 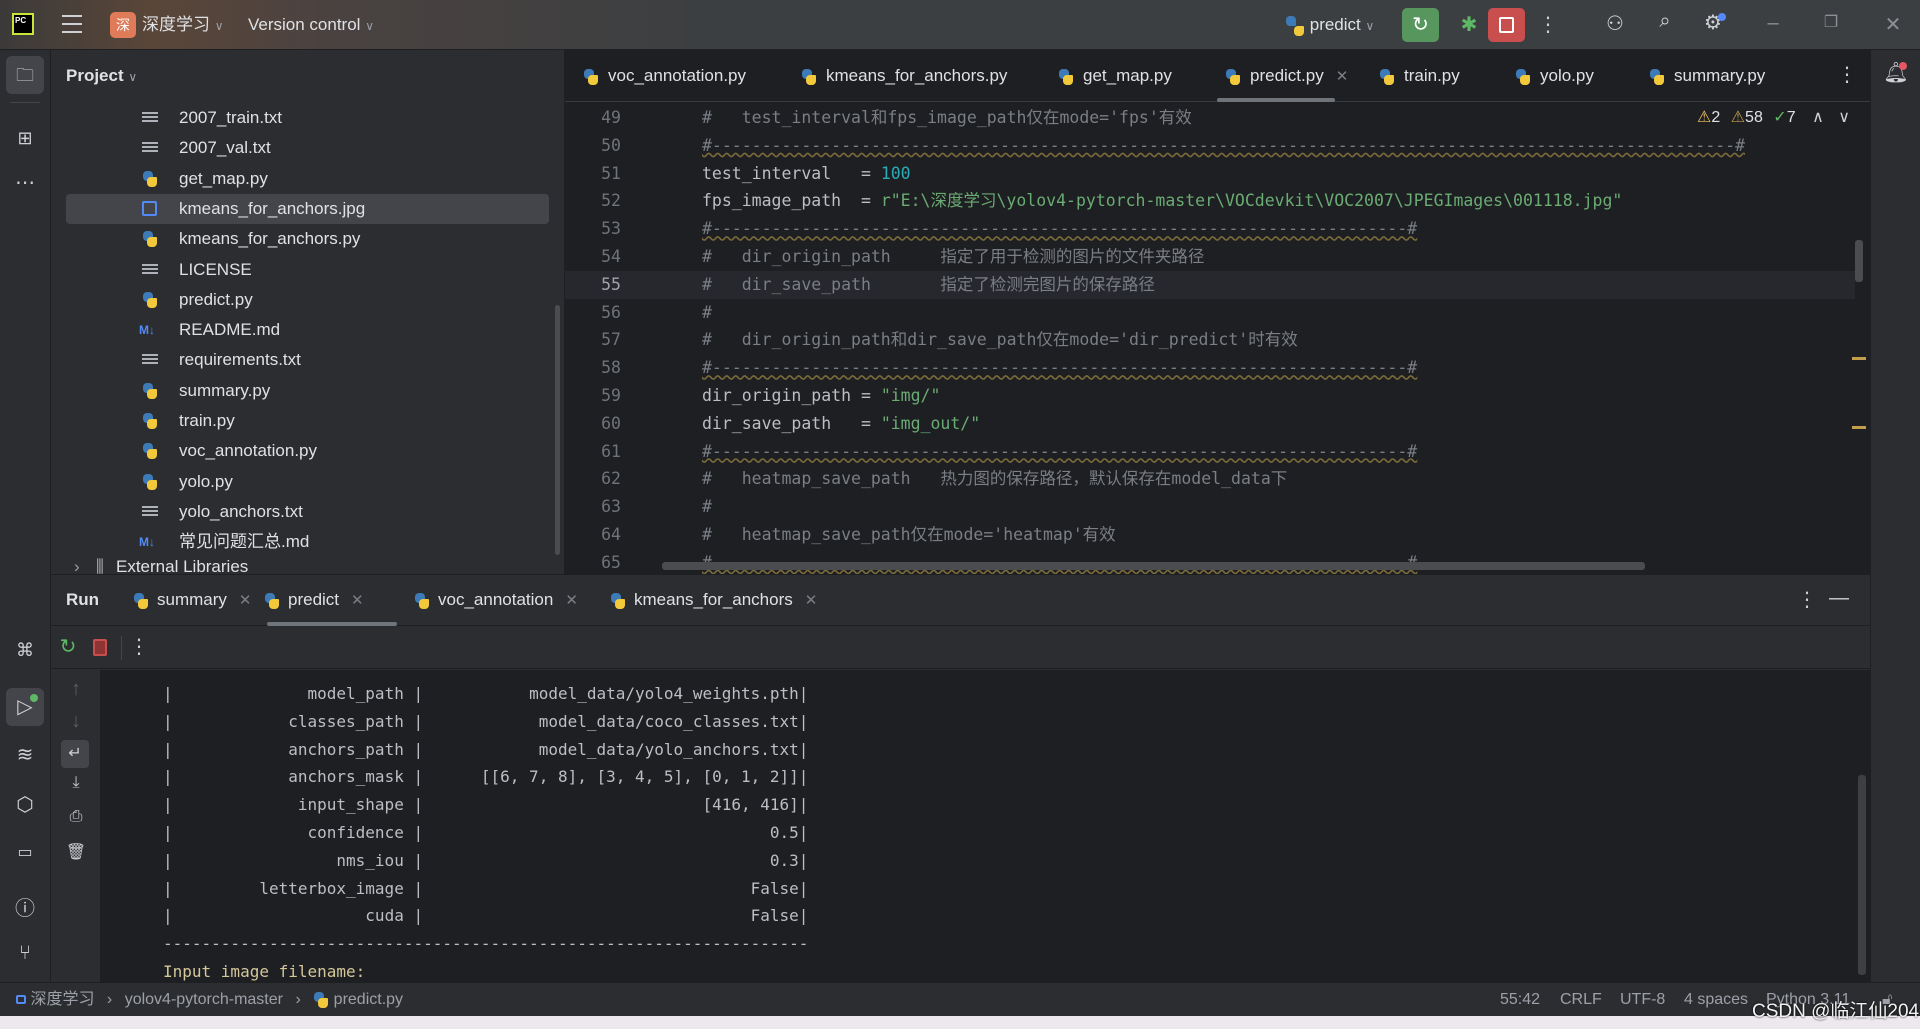 I want to click on project-folder-icon: 🗀, so click(x=25, y=75).